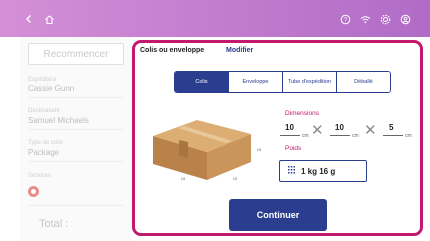 The image size is (430, 241). What do you see at coordinates (51, 88) in the screenshot?
I see `sender-value: Cassie Gunn` at bounding box center [51, 88].